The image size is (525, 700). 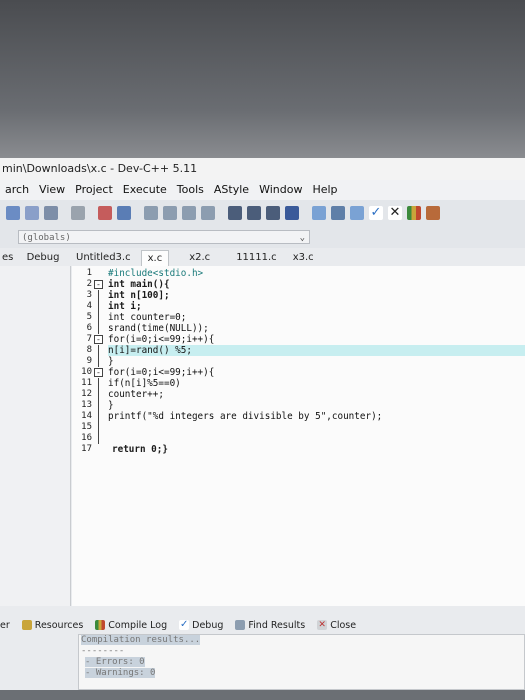 I want to click on menu-search: arch, so click(x=17, y=190).